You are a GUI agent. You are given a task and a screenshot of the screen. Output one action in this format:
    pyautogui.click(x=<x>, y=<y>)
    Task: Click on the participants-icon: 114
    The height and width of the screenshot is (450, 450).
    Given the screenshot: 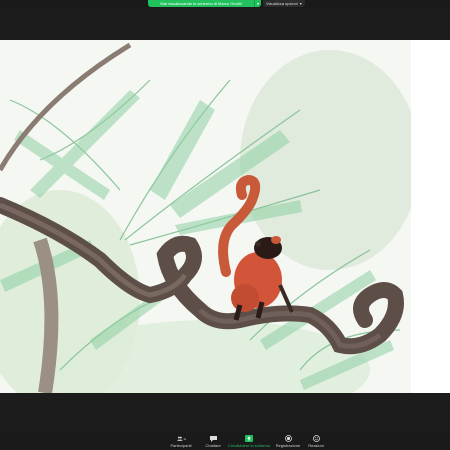 What is the action you would take?
    pyautogui.click(x=181, y=438)
    